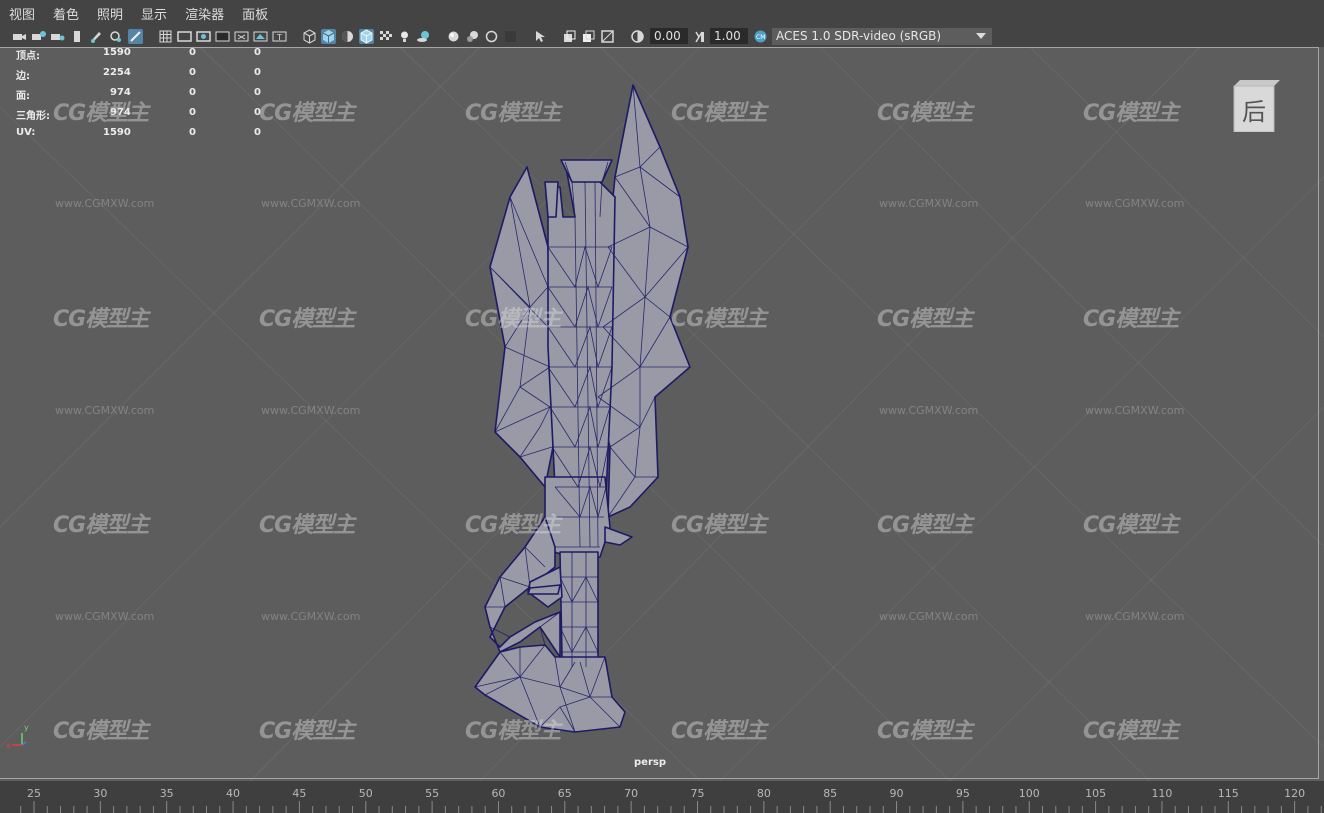  Describe the element at coordinates (309, 36) in the screenshot. I see `wireframe-icon` at that location.